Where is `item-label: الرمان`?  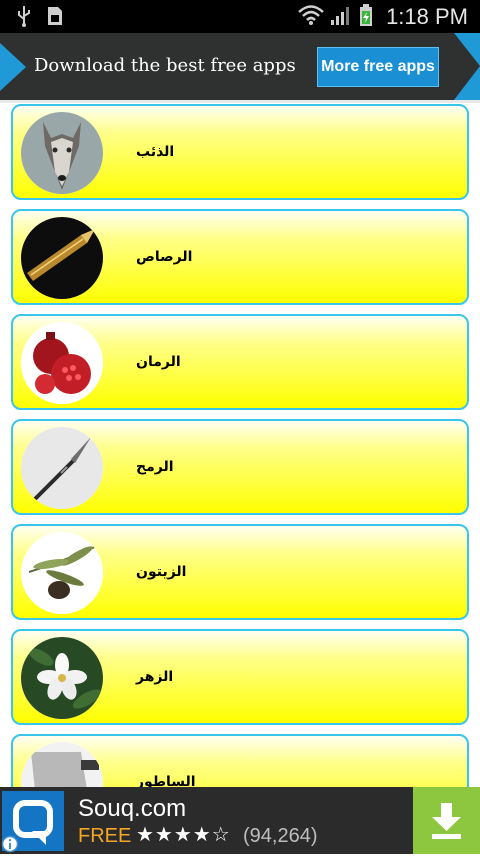 item-label: الرمان is located at coordinates (158, 362).